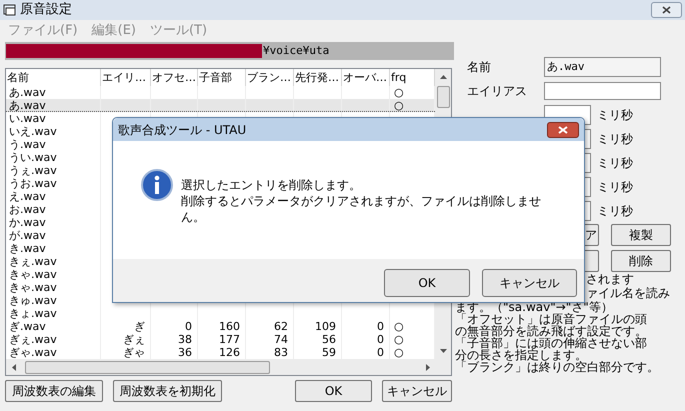 The width and height of the screenshot is (685, 411). What do you see at coordinates (10, 10) in the screenshot?
I see `window-icon` at bounding box center [10, 10].